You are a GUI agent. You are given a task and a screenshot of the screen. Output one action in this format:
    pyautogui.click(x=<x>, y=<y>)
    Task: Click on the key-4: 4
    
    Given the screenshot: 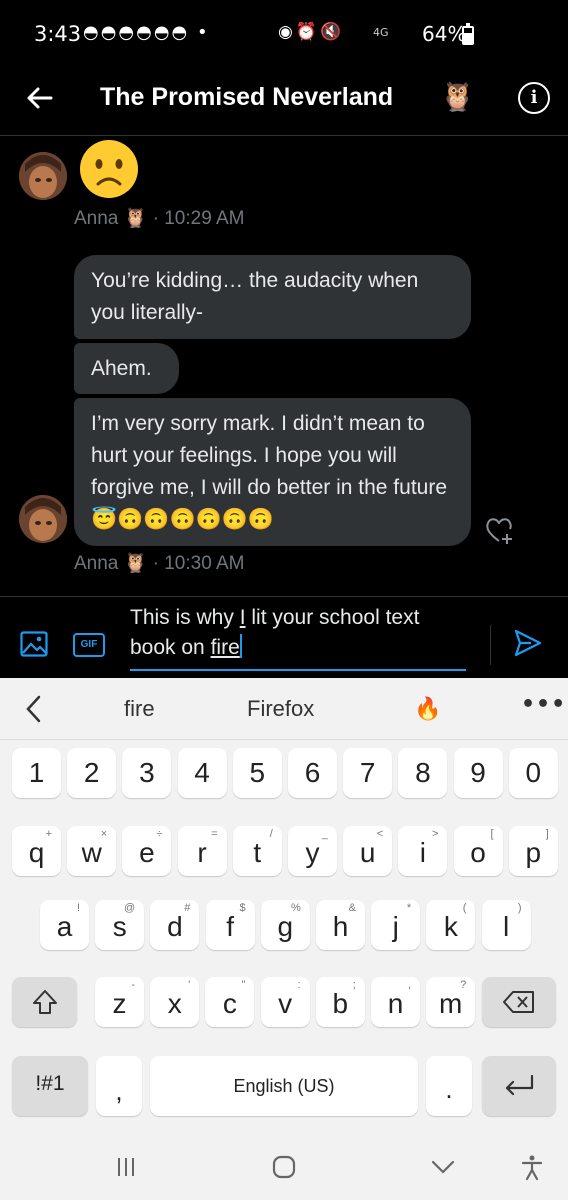 What is the action you would take?
    pyautogui.click(x=202, y=773)
    